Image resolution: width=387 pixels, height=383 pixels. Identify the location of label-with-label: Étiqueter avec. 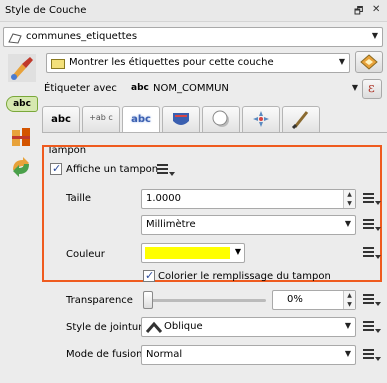
(80, 88).